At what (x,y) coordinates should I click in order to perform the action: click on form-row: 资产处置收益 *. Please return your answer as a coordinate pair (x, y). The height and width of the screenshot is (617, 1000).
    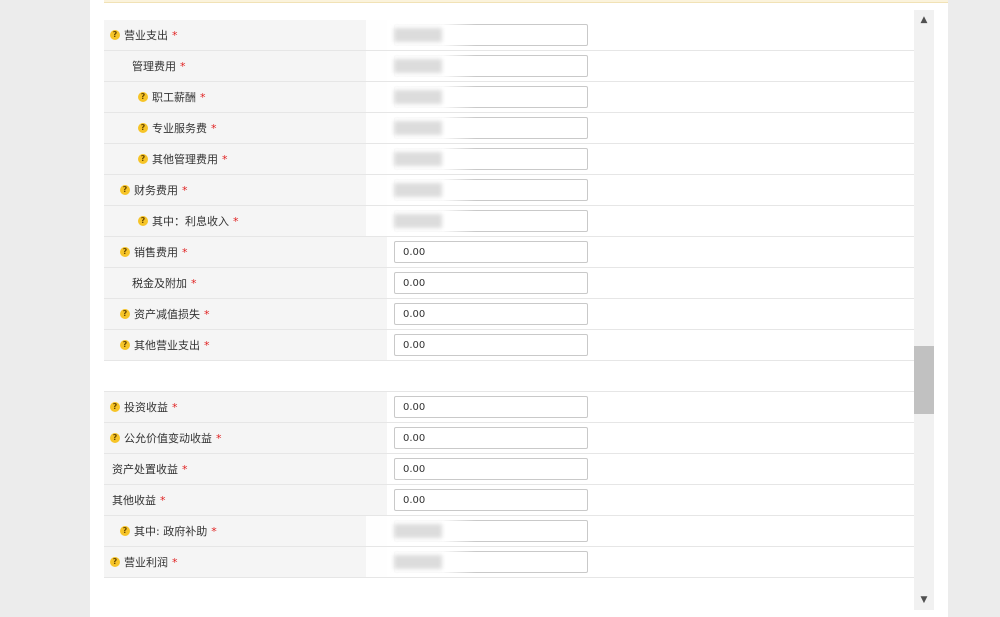
    Looking at the image, I should click on (509, 469).